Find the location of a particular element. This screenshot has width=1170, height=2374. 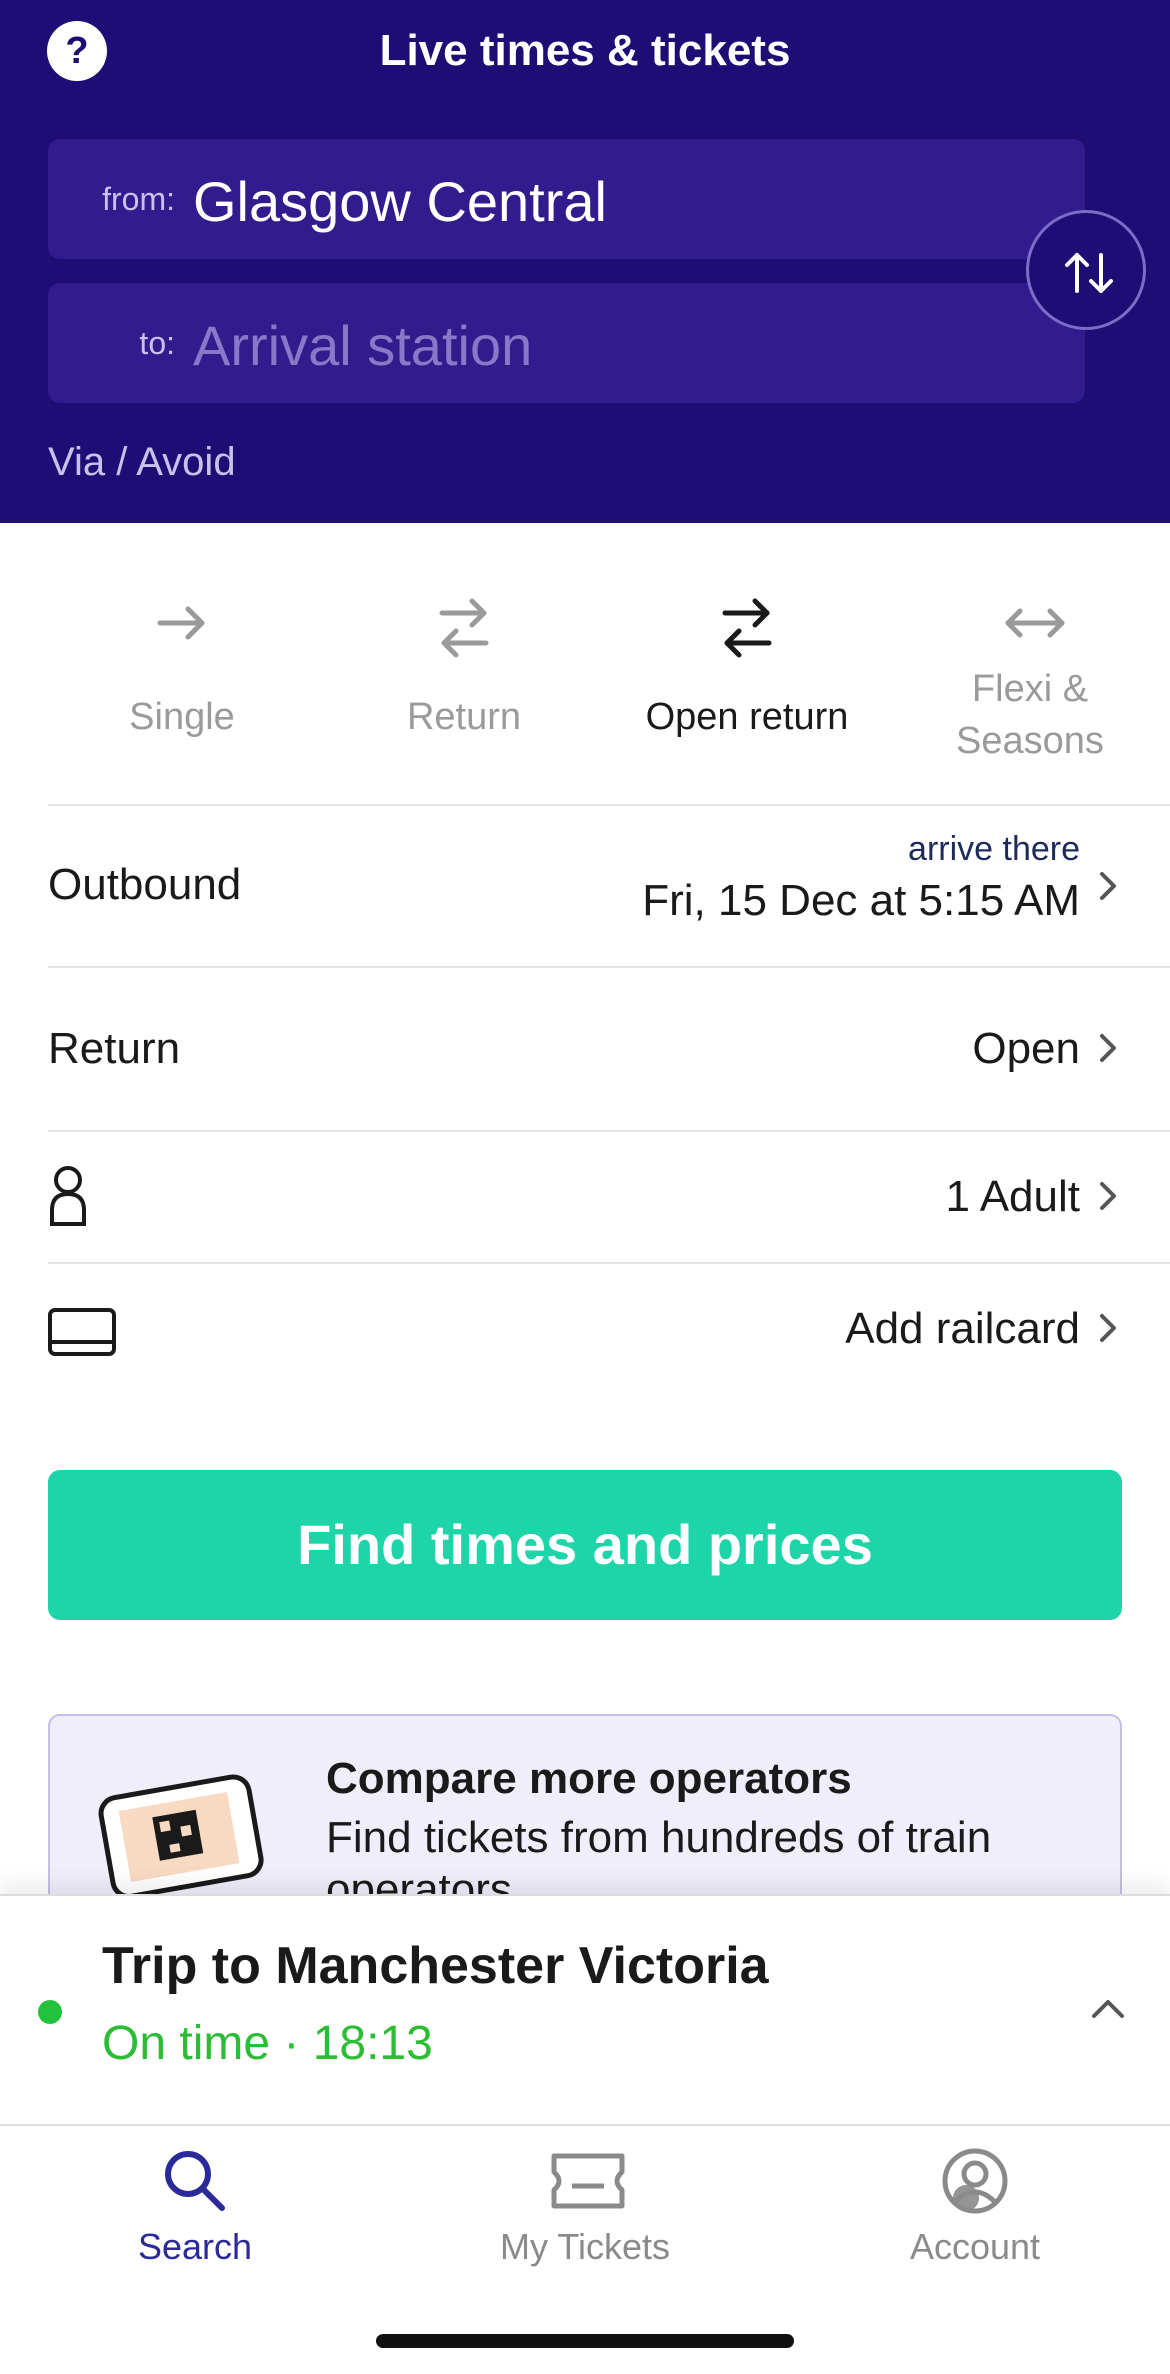

tab-open-return-label: Open return is located at coordinates (747, 717).